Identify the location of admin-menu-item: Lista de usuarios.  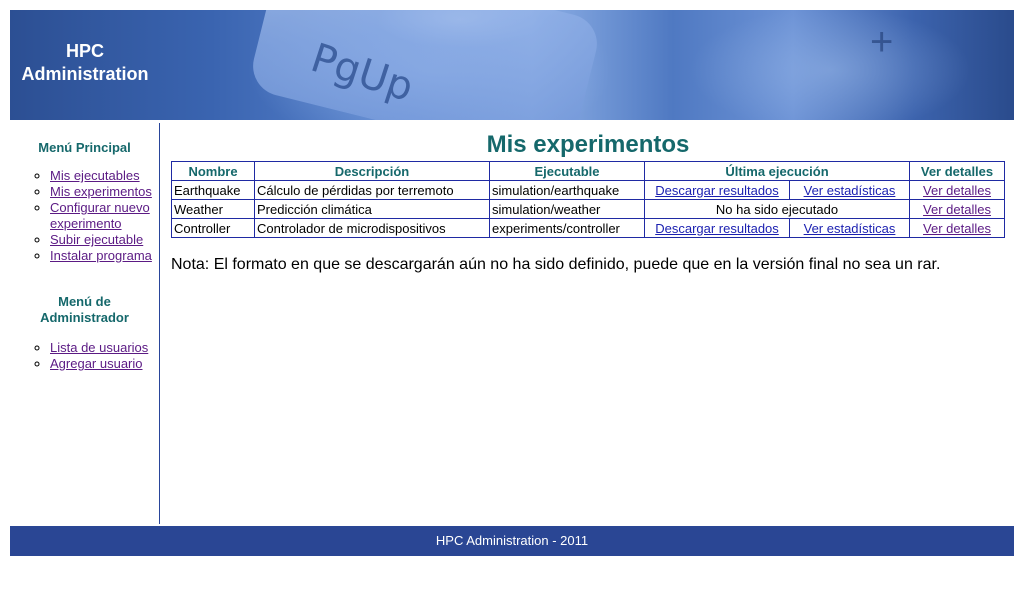
(104, 348).